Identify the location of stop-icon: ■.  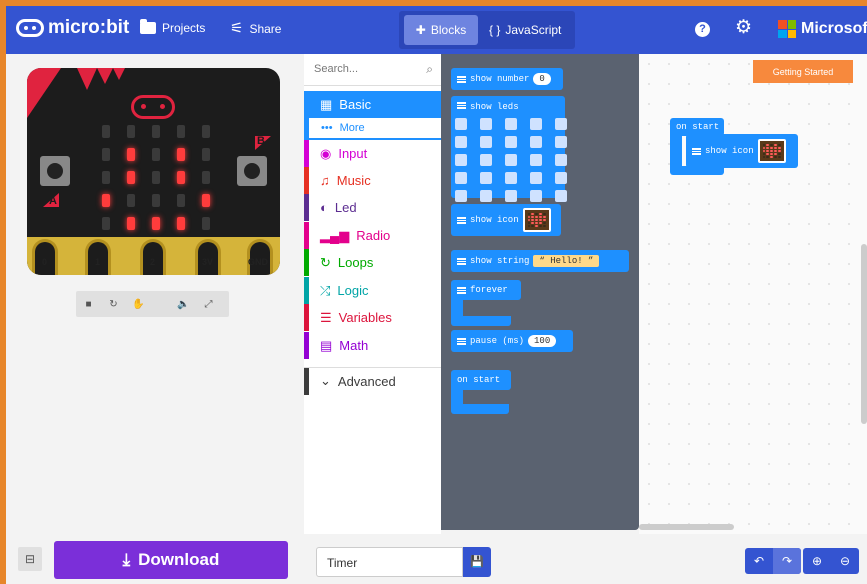
(88, 304).